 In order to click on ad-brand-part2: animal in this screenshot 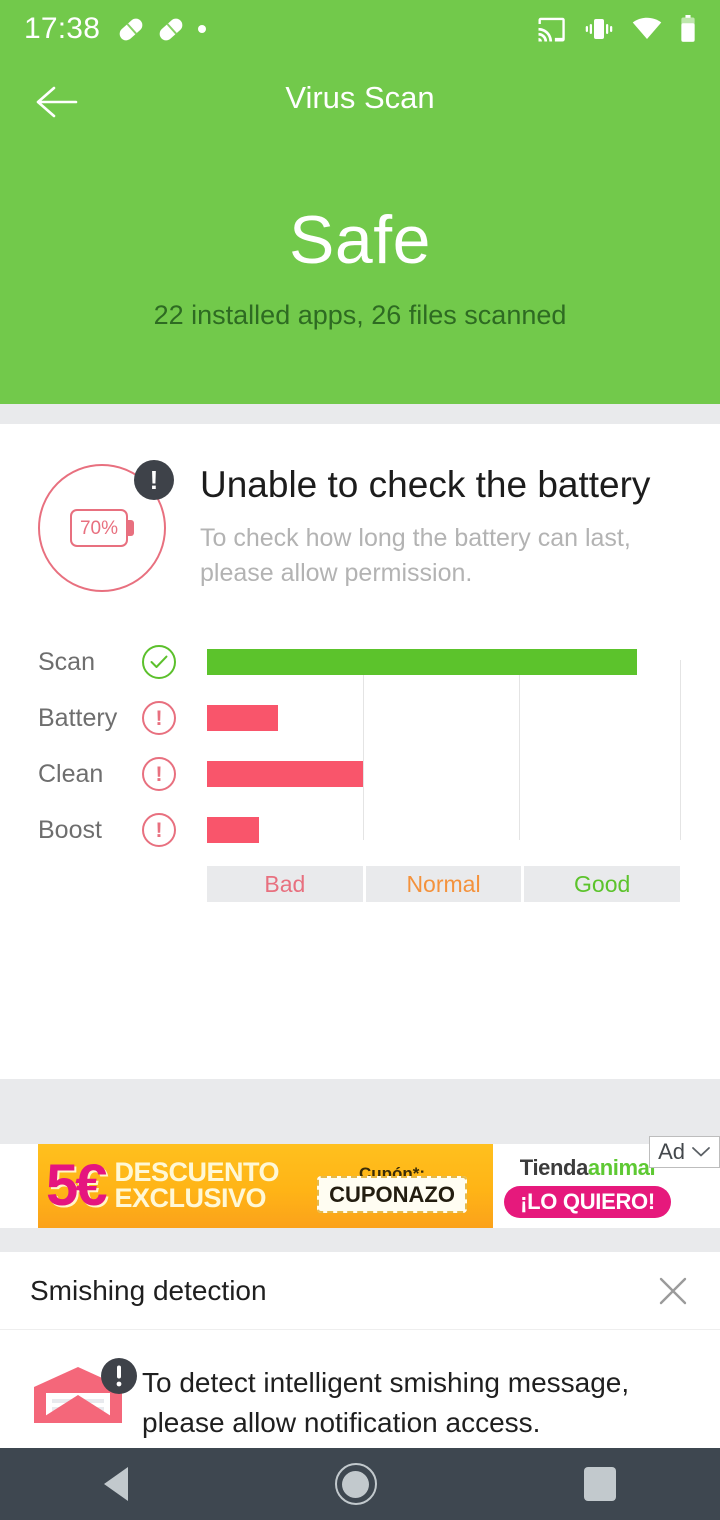, I will do `click(621, 1167)`.